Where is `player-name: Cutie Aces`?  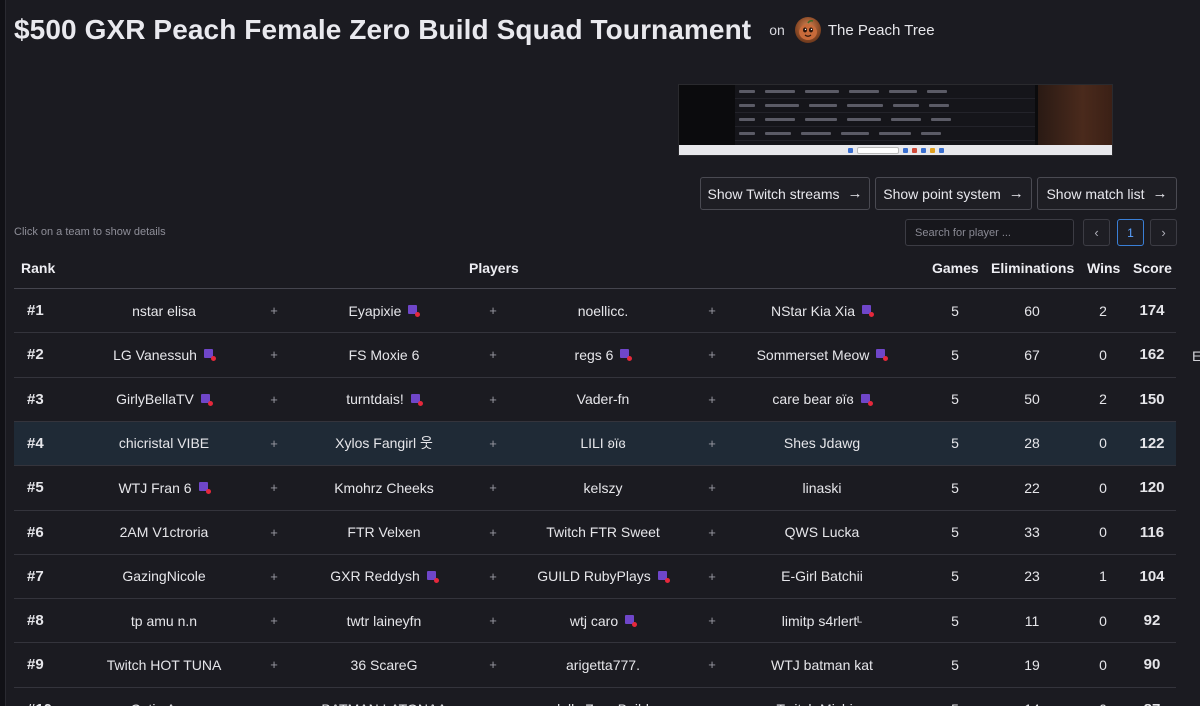
player-name: Cutie Aces is located at coordinates (164, 697).